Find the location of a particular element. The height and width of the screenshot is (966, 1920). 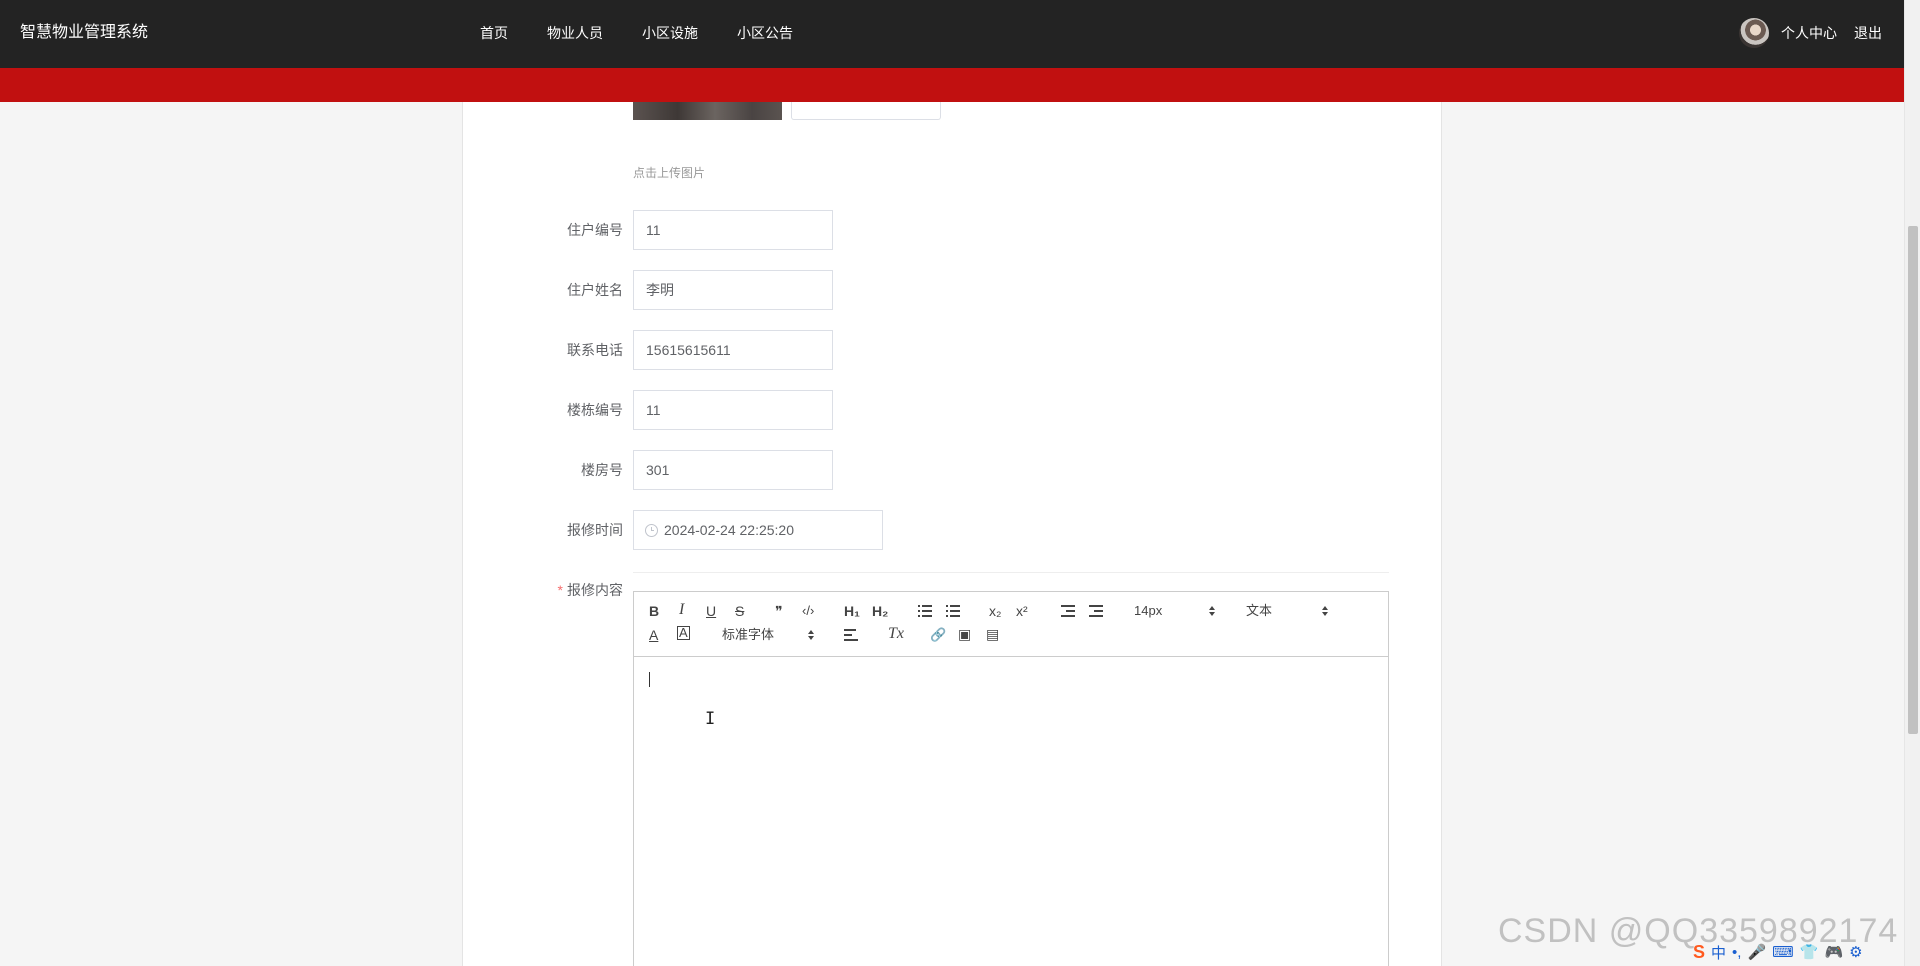

ime-chinese-mode: 中 is located at coordinates (1718, 952).